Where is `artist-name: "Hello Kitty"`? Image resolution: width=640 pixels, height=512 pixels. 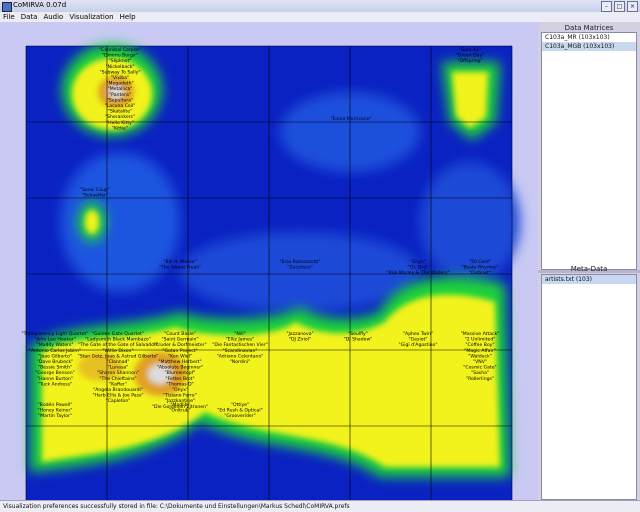 artist-name: "Hello Kitty" is located at coordinates (120, 123).